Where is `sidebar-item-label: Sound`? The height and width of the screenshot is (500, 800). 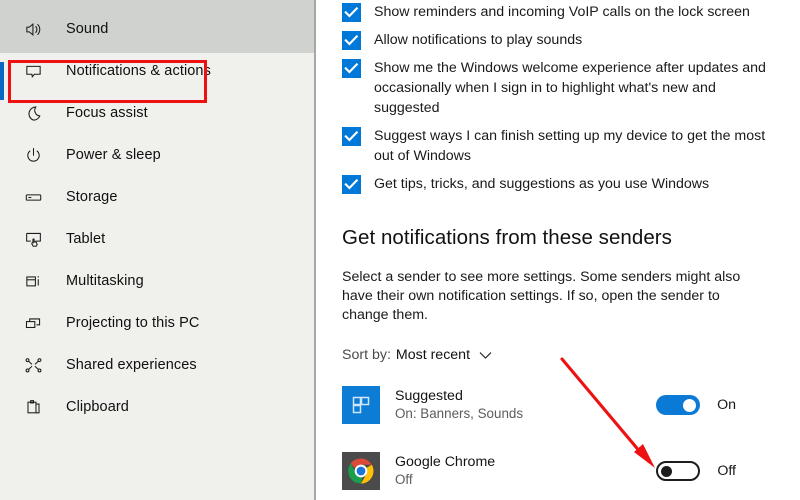
sidebar-item-label: Sound is located at coordinates (87, 29).